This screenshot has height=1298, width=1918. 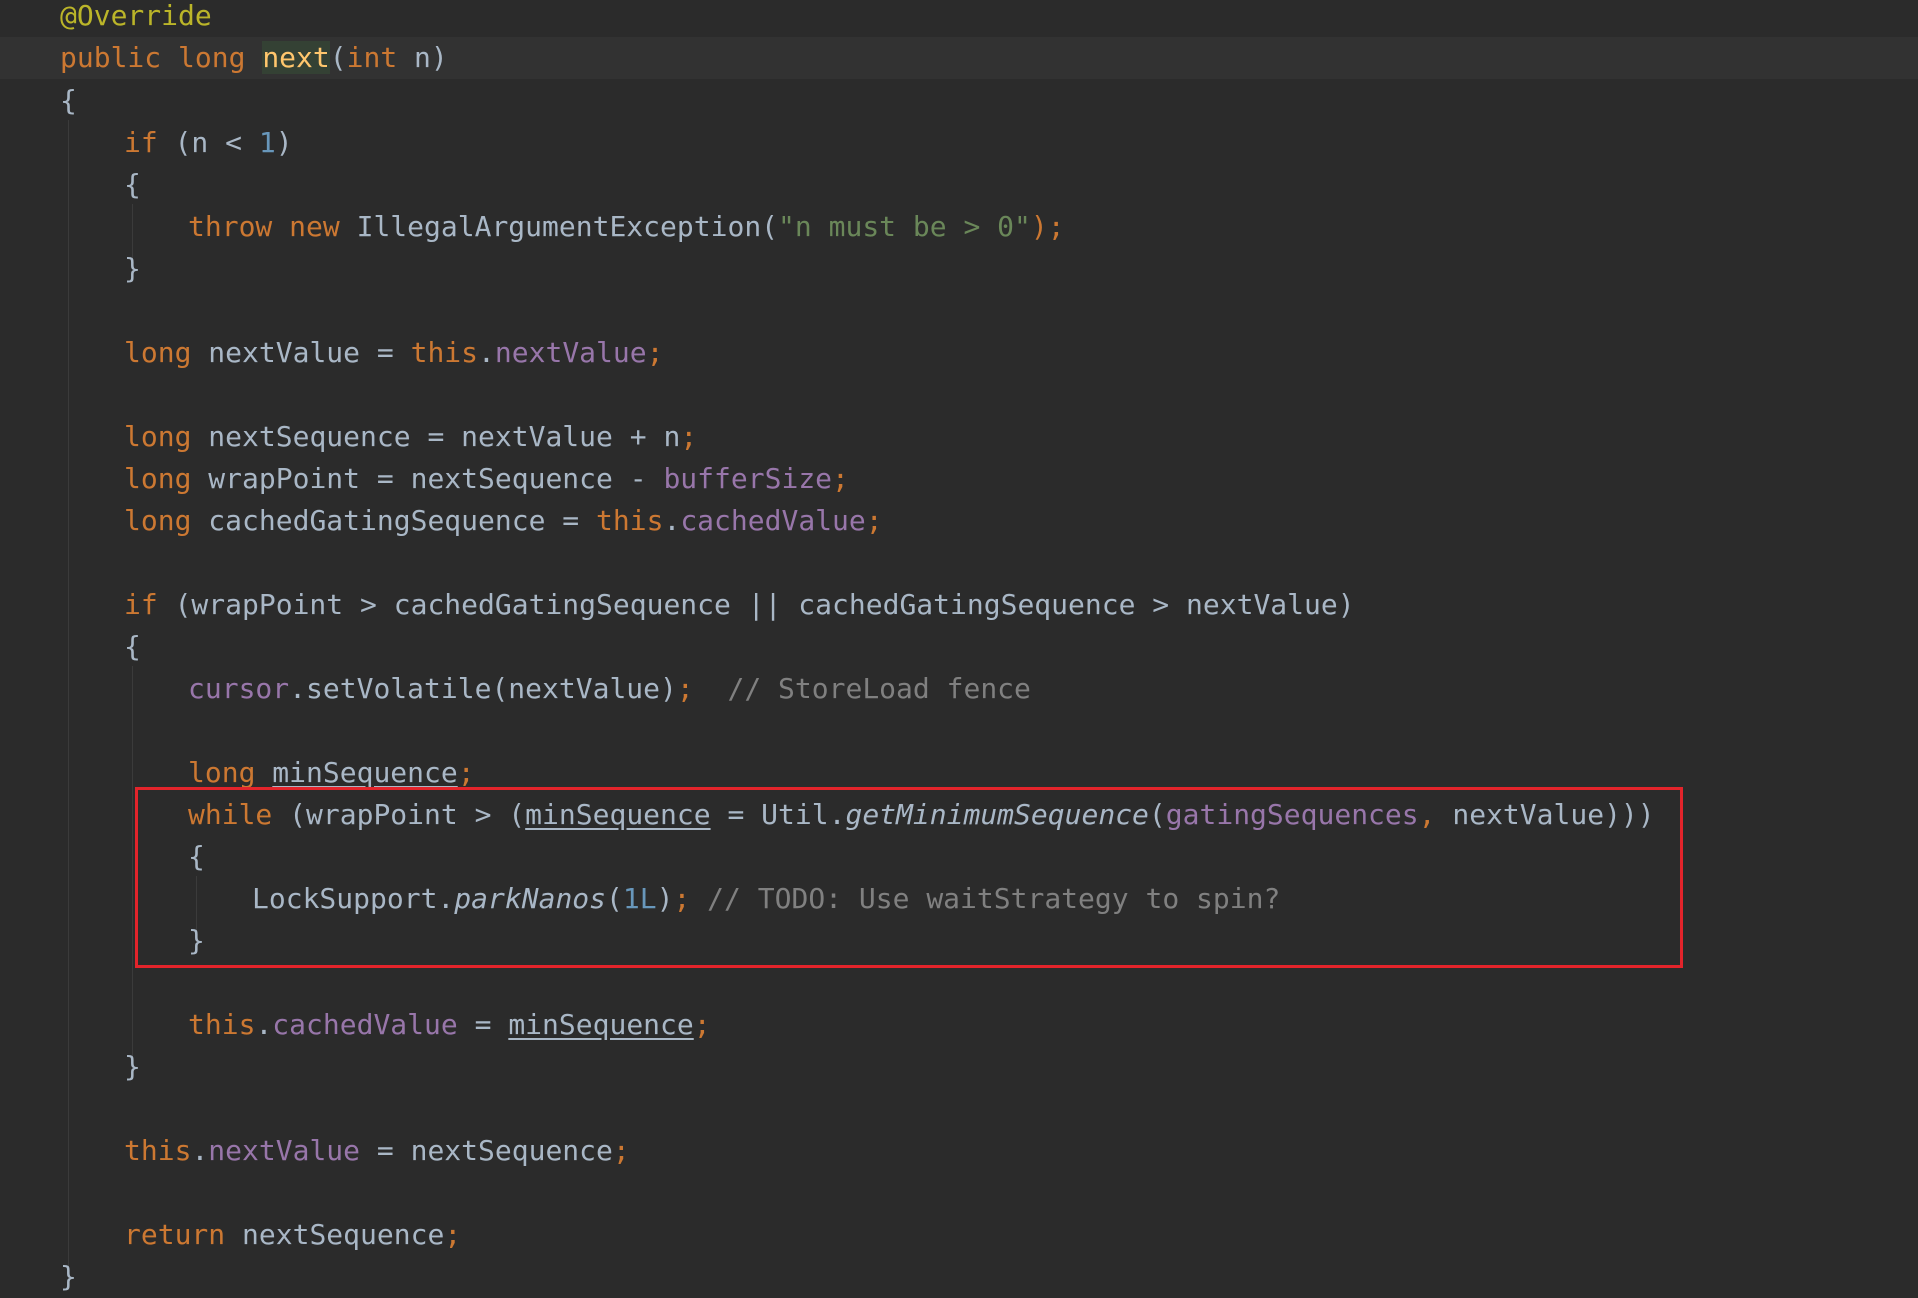 I want to click on number-literal: 1, so click(x=267, y=142).